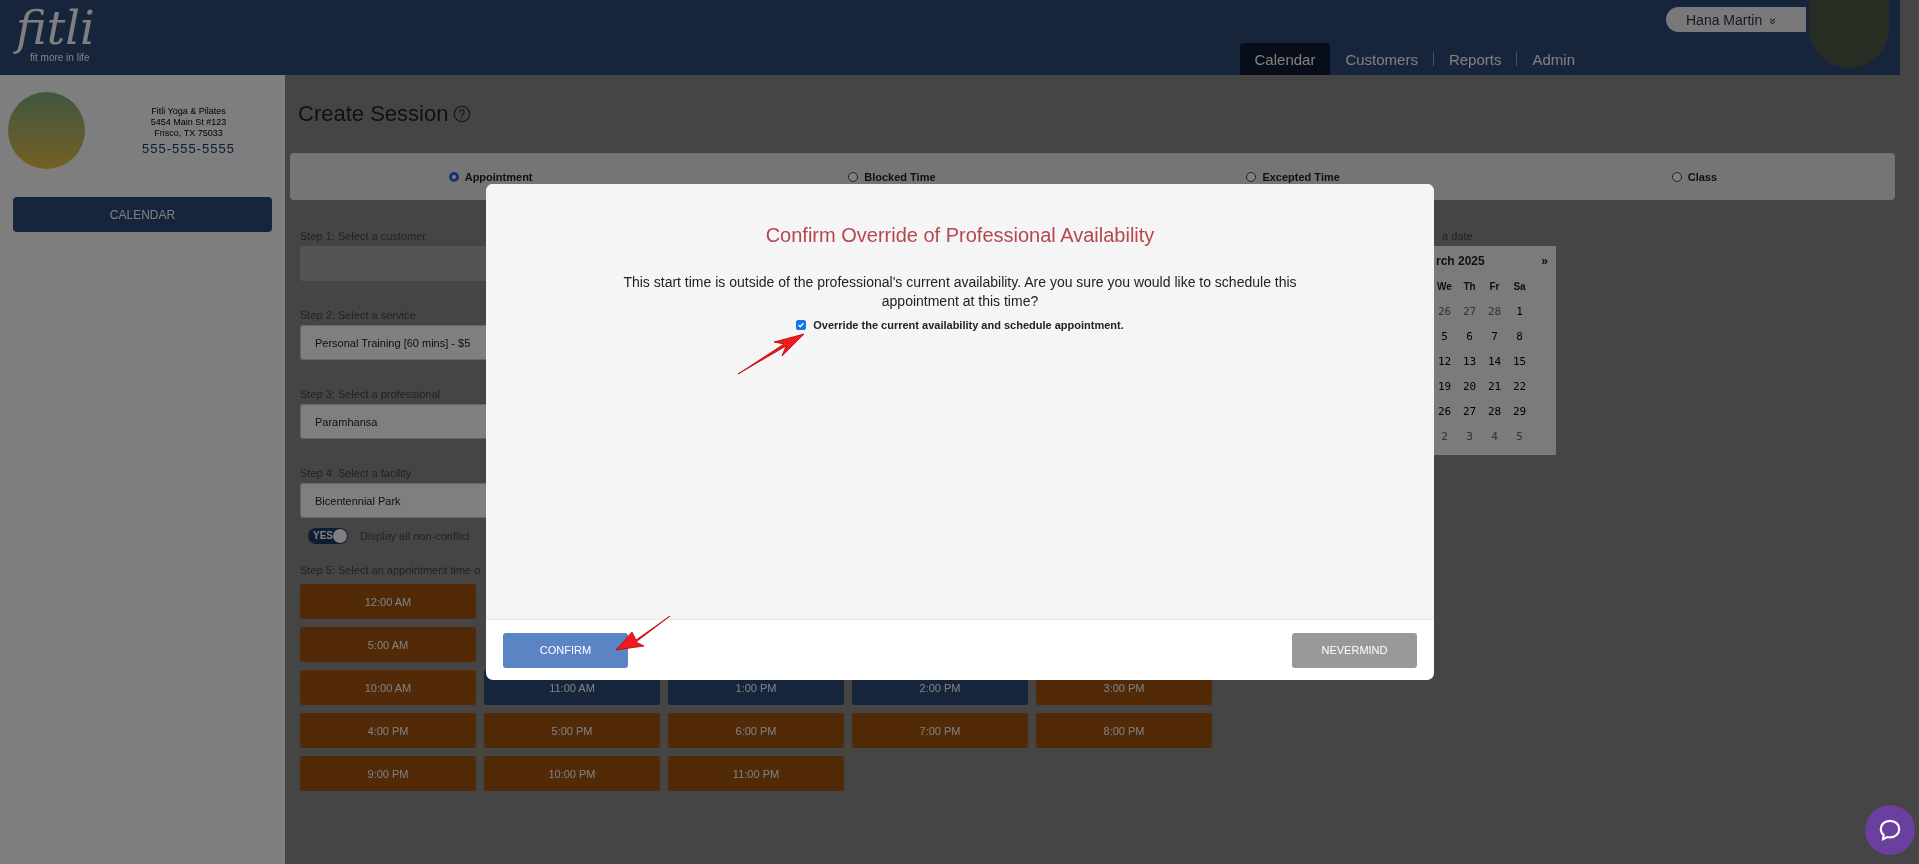 Image resolution: width=1919 pixels, height=864 pixels. What do you see at coordinates (1469, 336) in the screenshot?
I see `calendar-day: 6` at bounding box center [1469, 336].